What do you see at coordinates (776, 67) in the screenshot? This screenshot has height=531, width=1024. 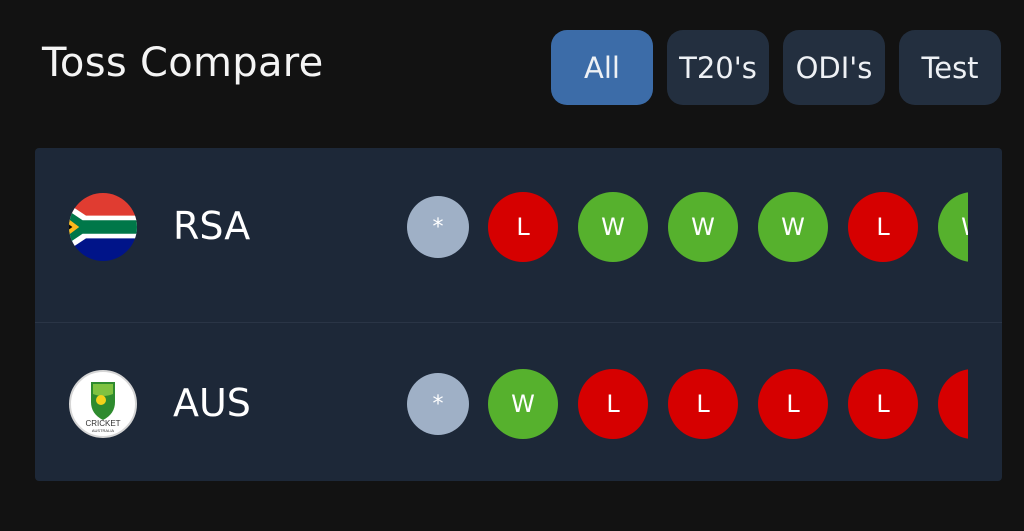 I see `format-filter-group: All T20's ODI's Test` at bounding box center [776, 67].